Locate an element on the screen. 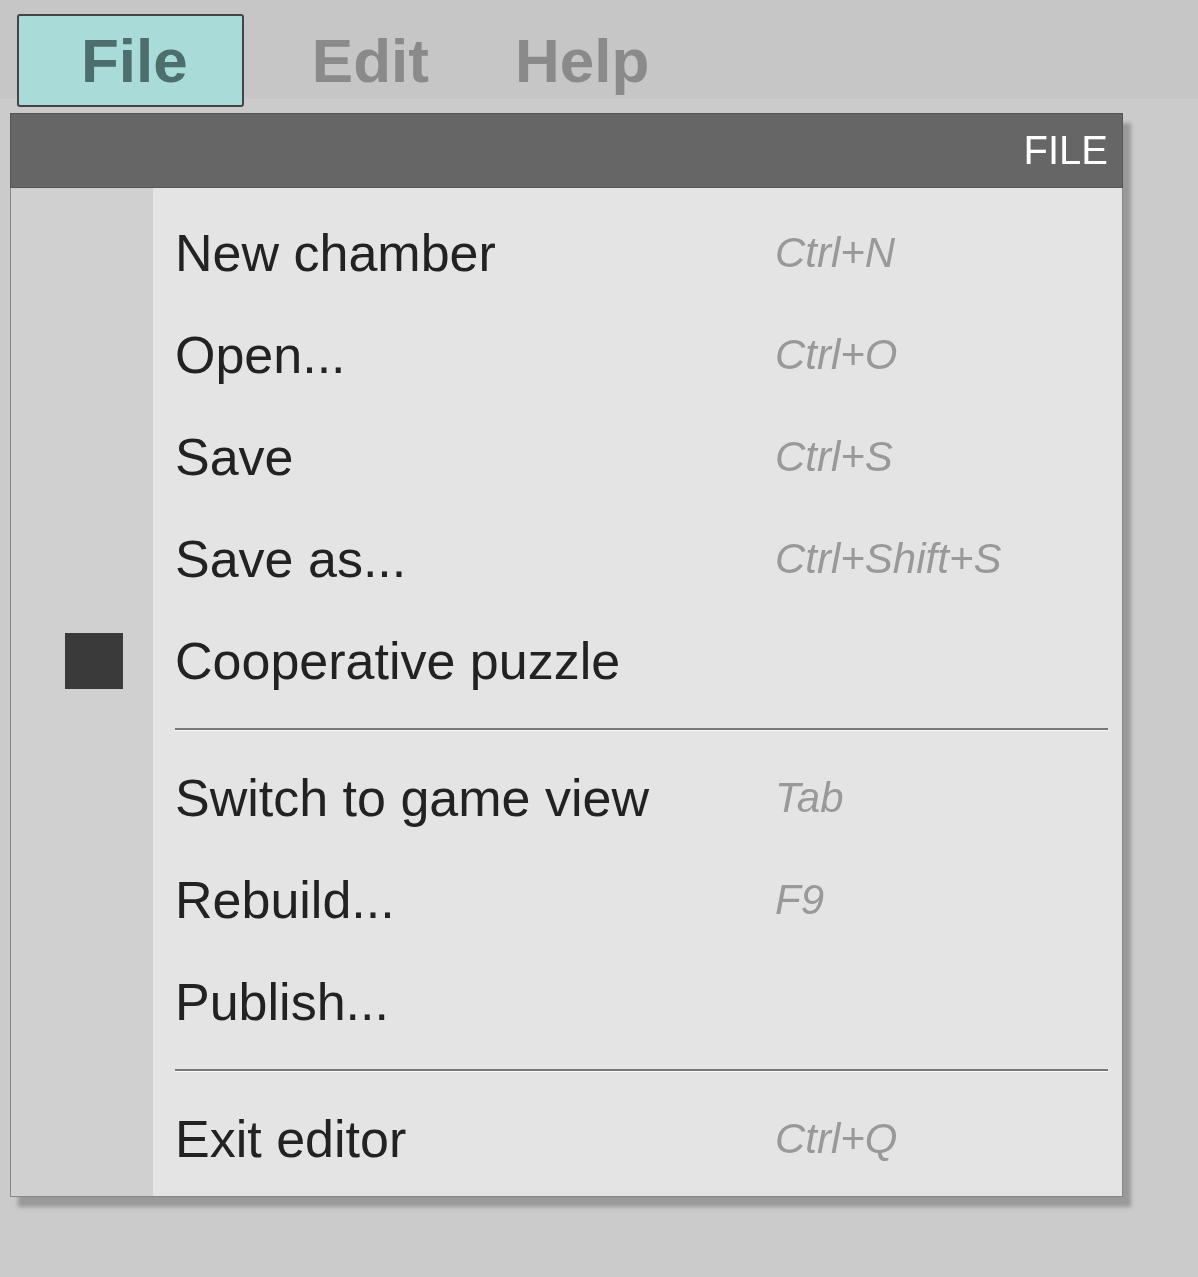 The width and height of the screenshot is (1198, 1277). shortcut-label: Ctrl+N is located at coordinates (835, 253).